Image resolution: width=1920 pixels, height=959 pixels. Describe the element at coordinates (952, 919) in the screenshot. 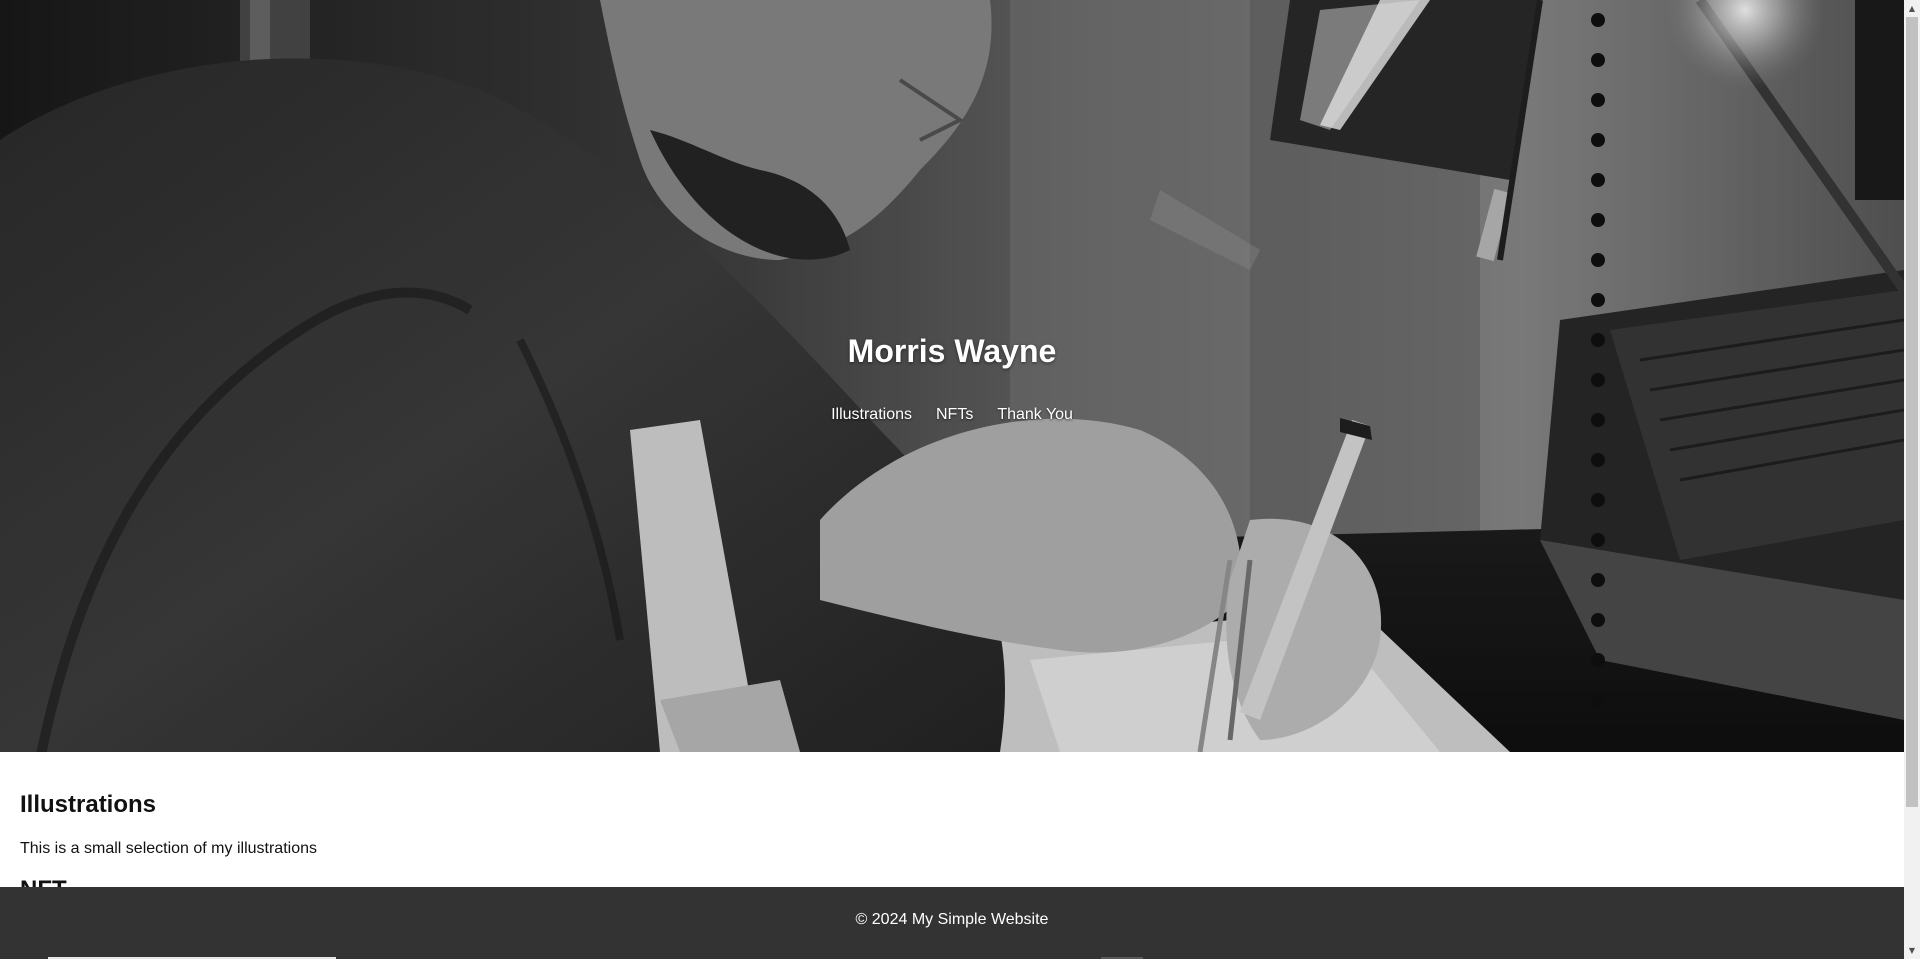

I see `footer-copyright: © 2024 My Simple Website` at that location.